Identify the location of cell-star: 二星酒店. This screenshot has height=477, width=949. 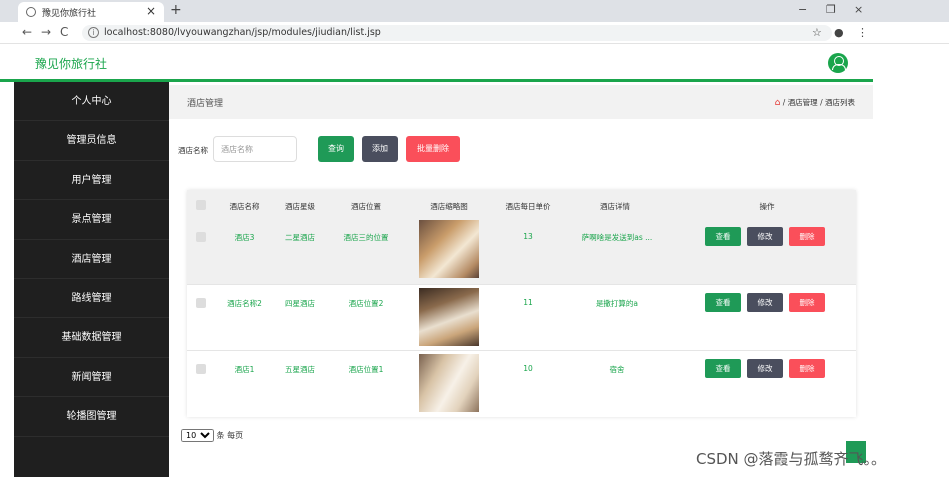
(300, 237).